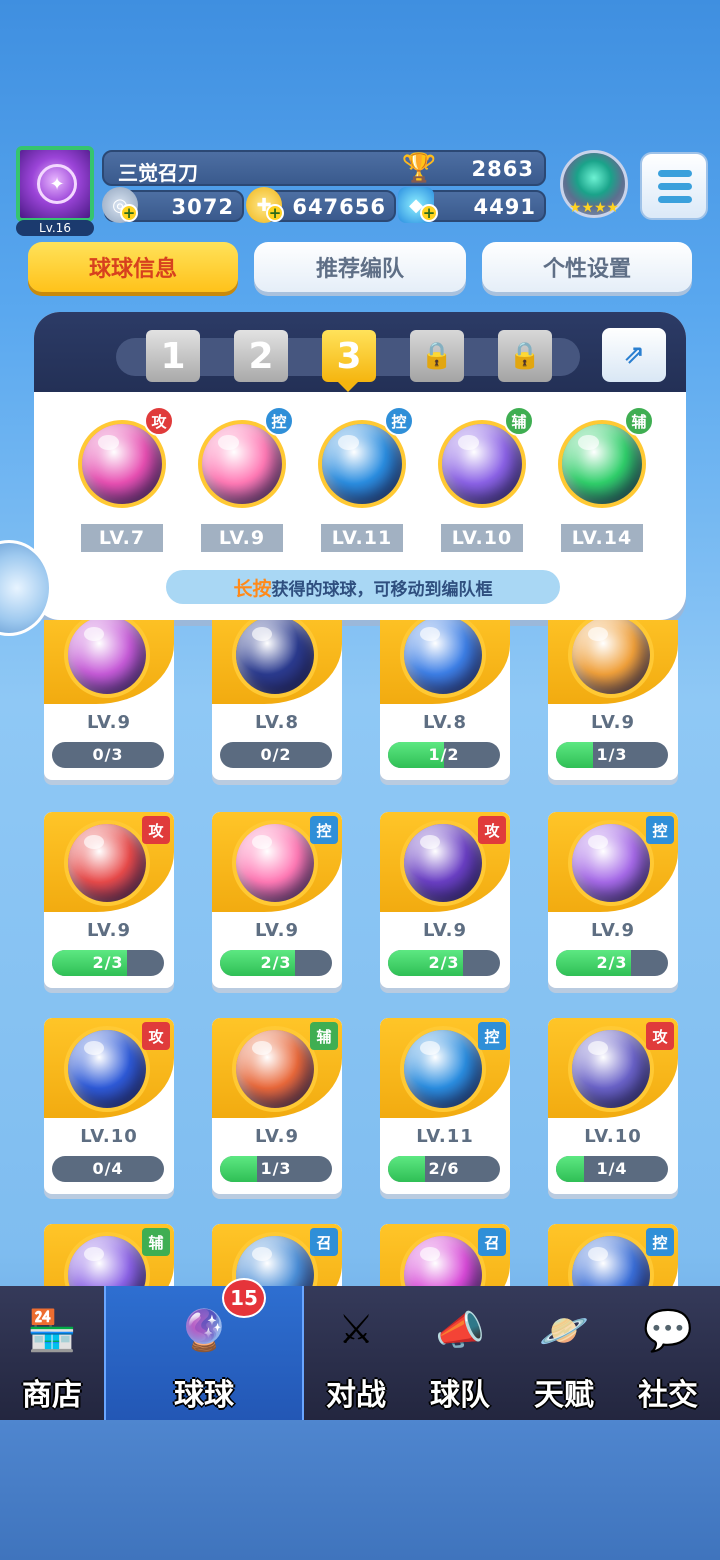  I want to click on player-level-badge: Lv.16, so click(55, 228).